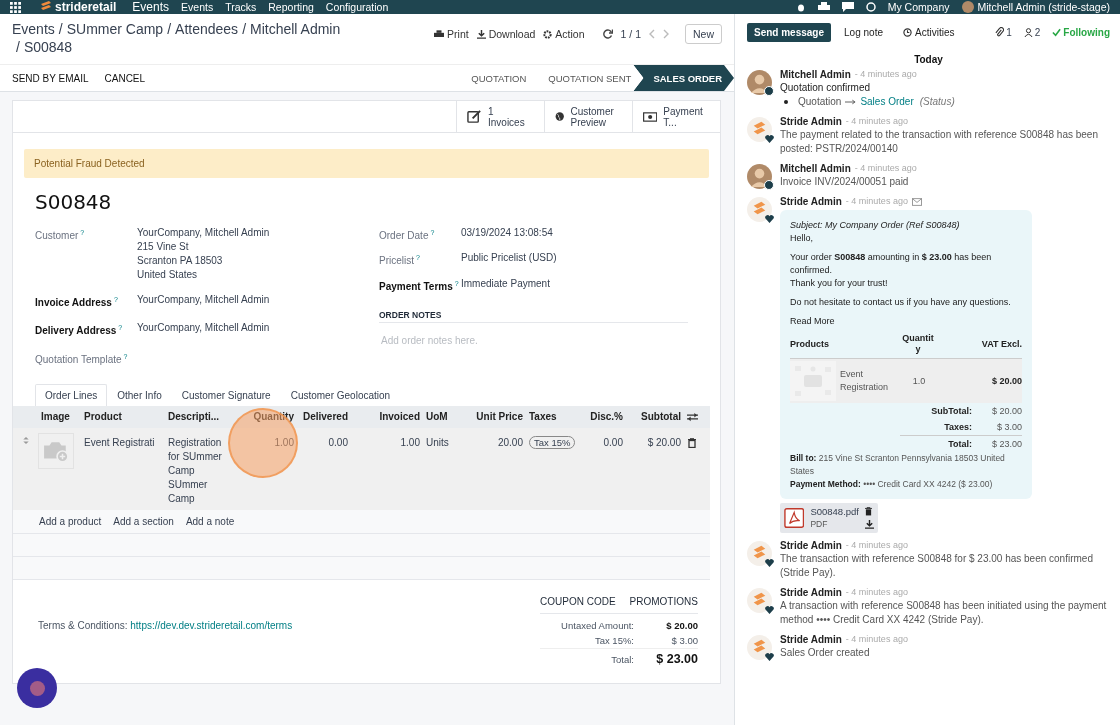 The width and height of the screenshot is (1120, 725). Describe the element at coordinates (443, 417) in the screenshot. I see `column-header: UoM` at that location.